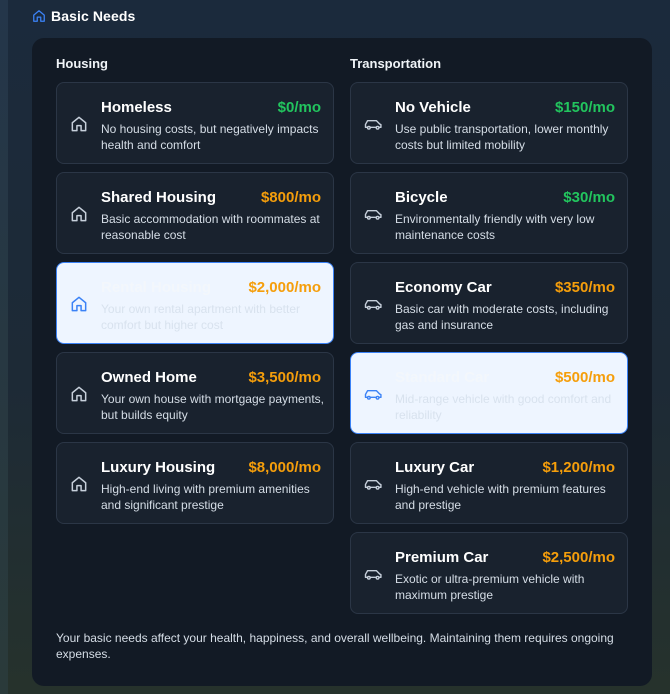 The width and height of the screenshot is (670, 694). What do you see at coordinates (149, 377) in the screenshot?
I see `option-title: Owned Home` at bounding box center [149, 377].